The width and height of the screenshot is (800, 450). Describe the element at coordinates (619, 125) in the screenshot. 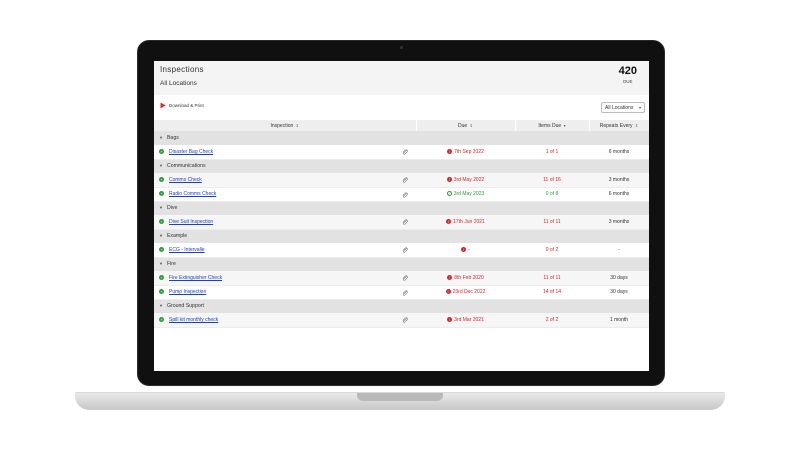

I see `column-header-repeats: Repeats Every ⇕` at that location.